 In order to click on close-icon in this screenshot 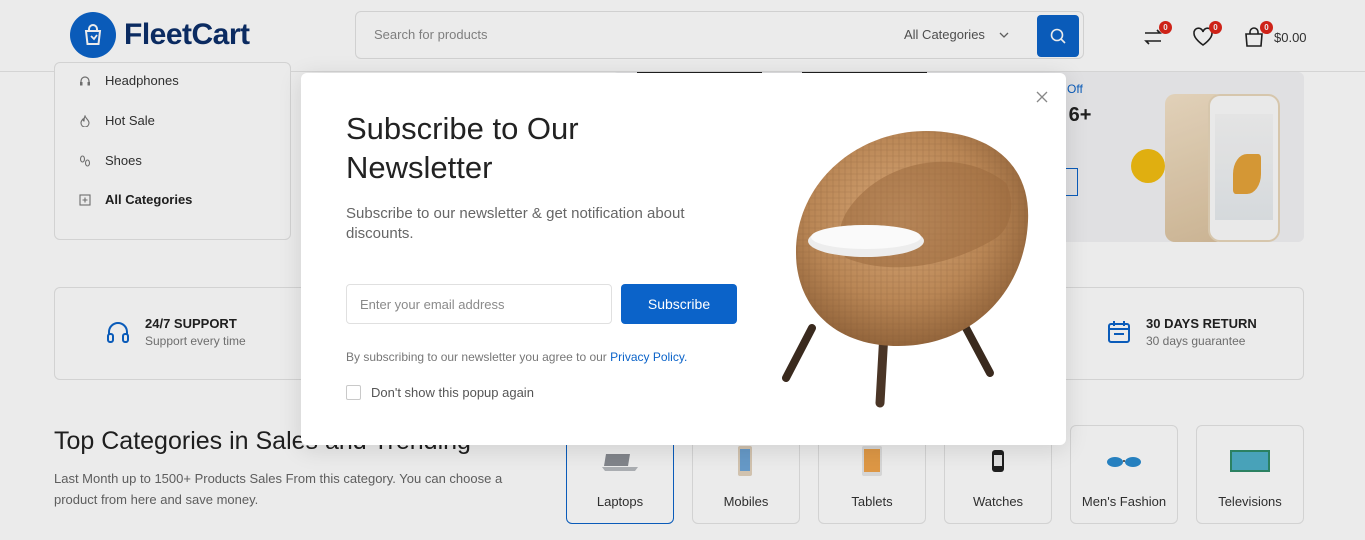, I will do `click(1042, 97)`.